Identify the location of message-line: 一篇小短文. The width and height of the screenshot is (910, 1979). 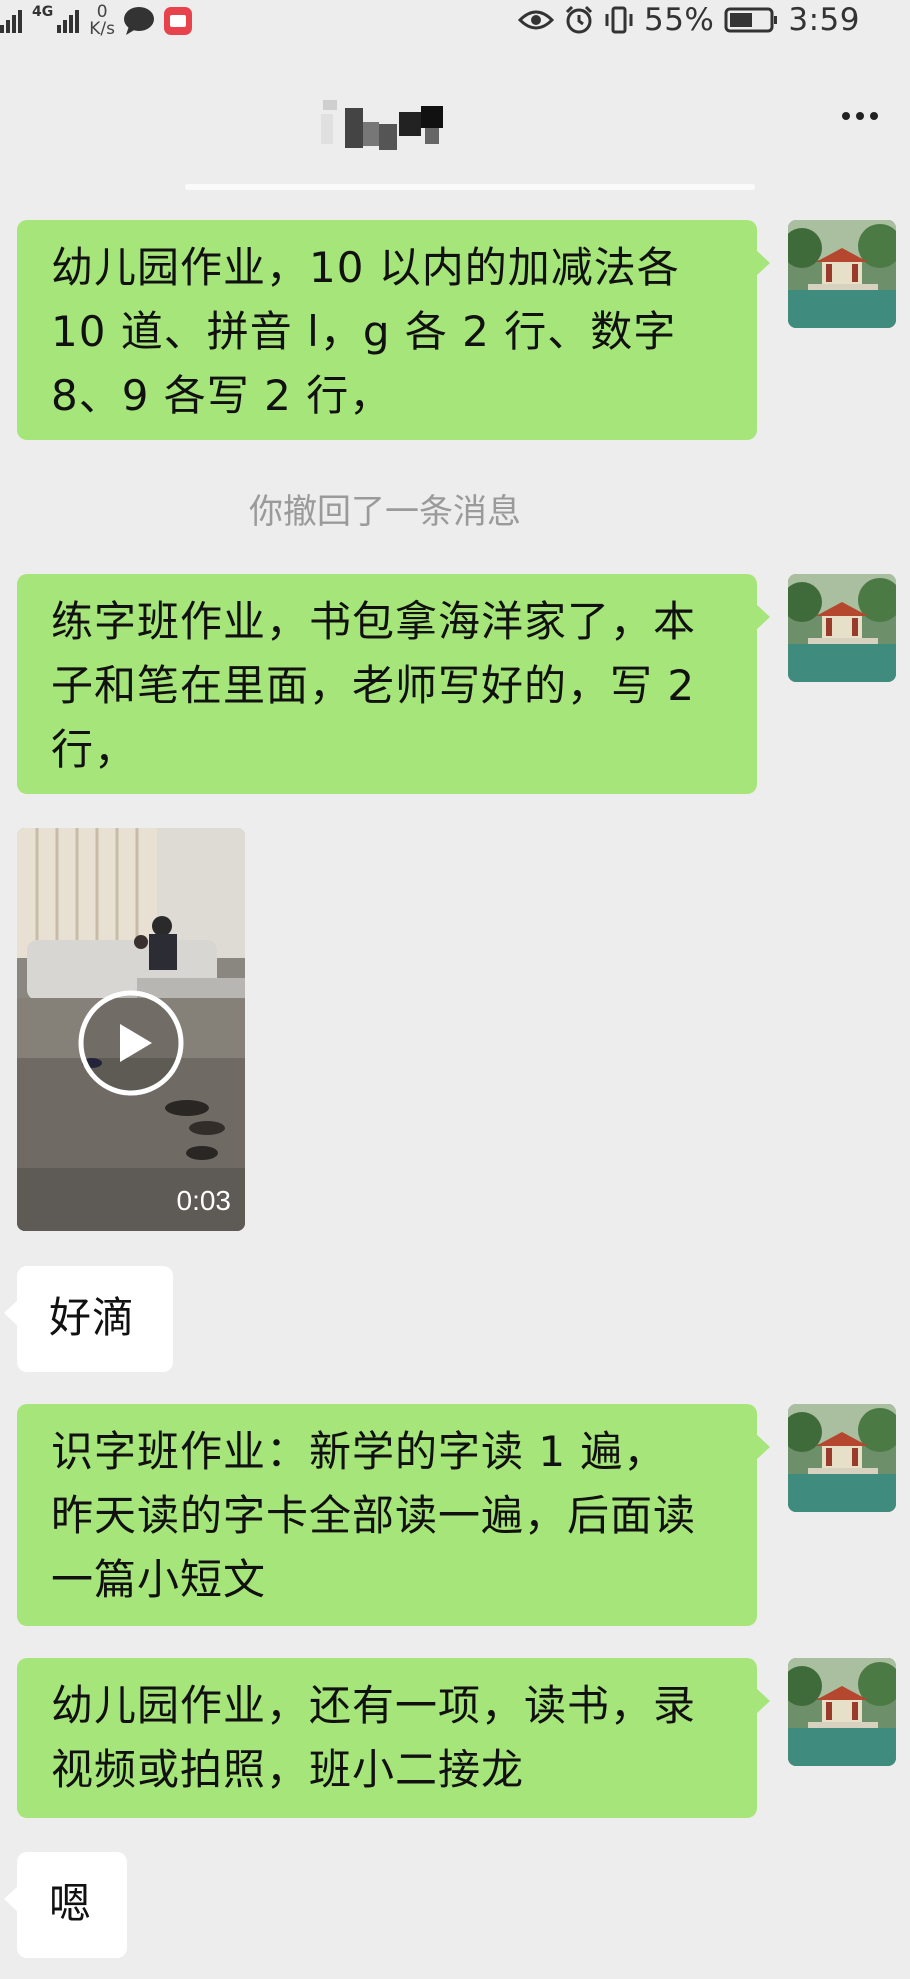
(159, 1579).